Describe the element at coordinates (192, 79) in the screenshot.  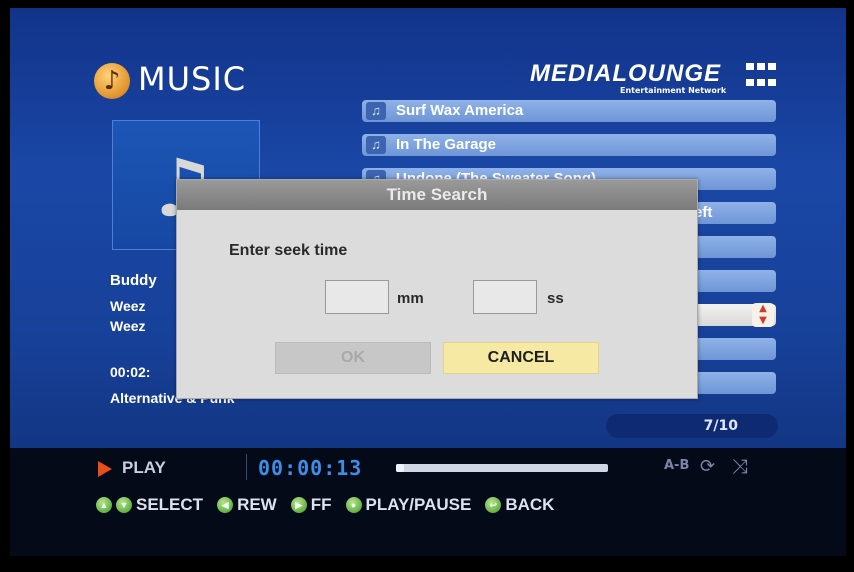
I see `page-title: MUSIC` at that location.